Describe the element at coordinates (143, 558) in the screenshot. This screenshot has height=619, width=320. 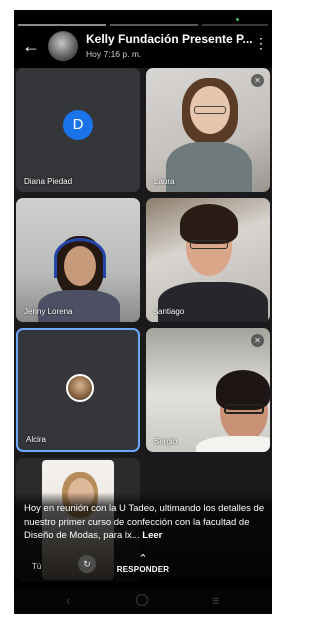
I see `chevron-up-icon: ⌃` at that location.